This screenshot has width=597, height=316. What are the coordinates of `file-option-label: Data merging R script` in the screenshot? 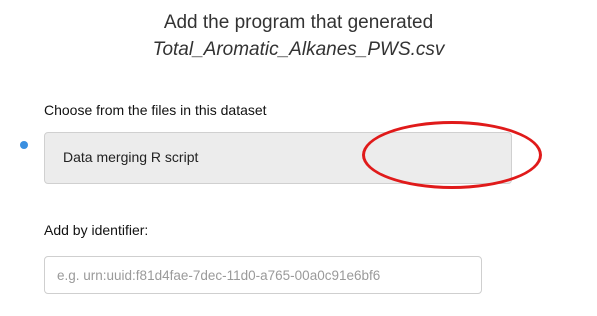 It's located at (131, 157).